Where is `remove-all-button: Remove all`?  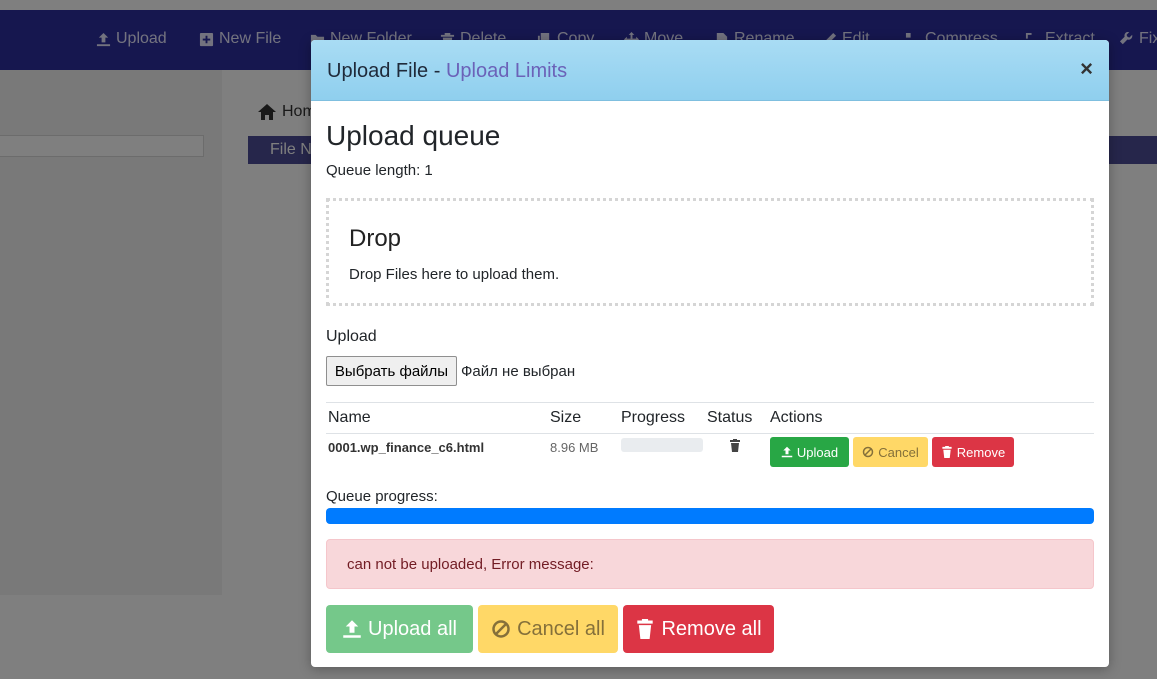 remove-all-button: Remove all is located at coordinates (698, 629).